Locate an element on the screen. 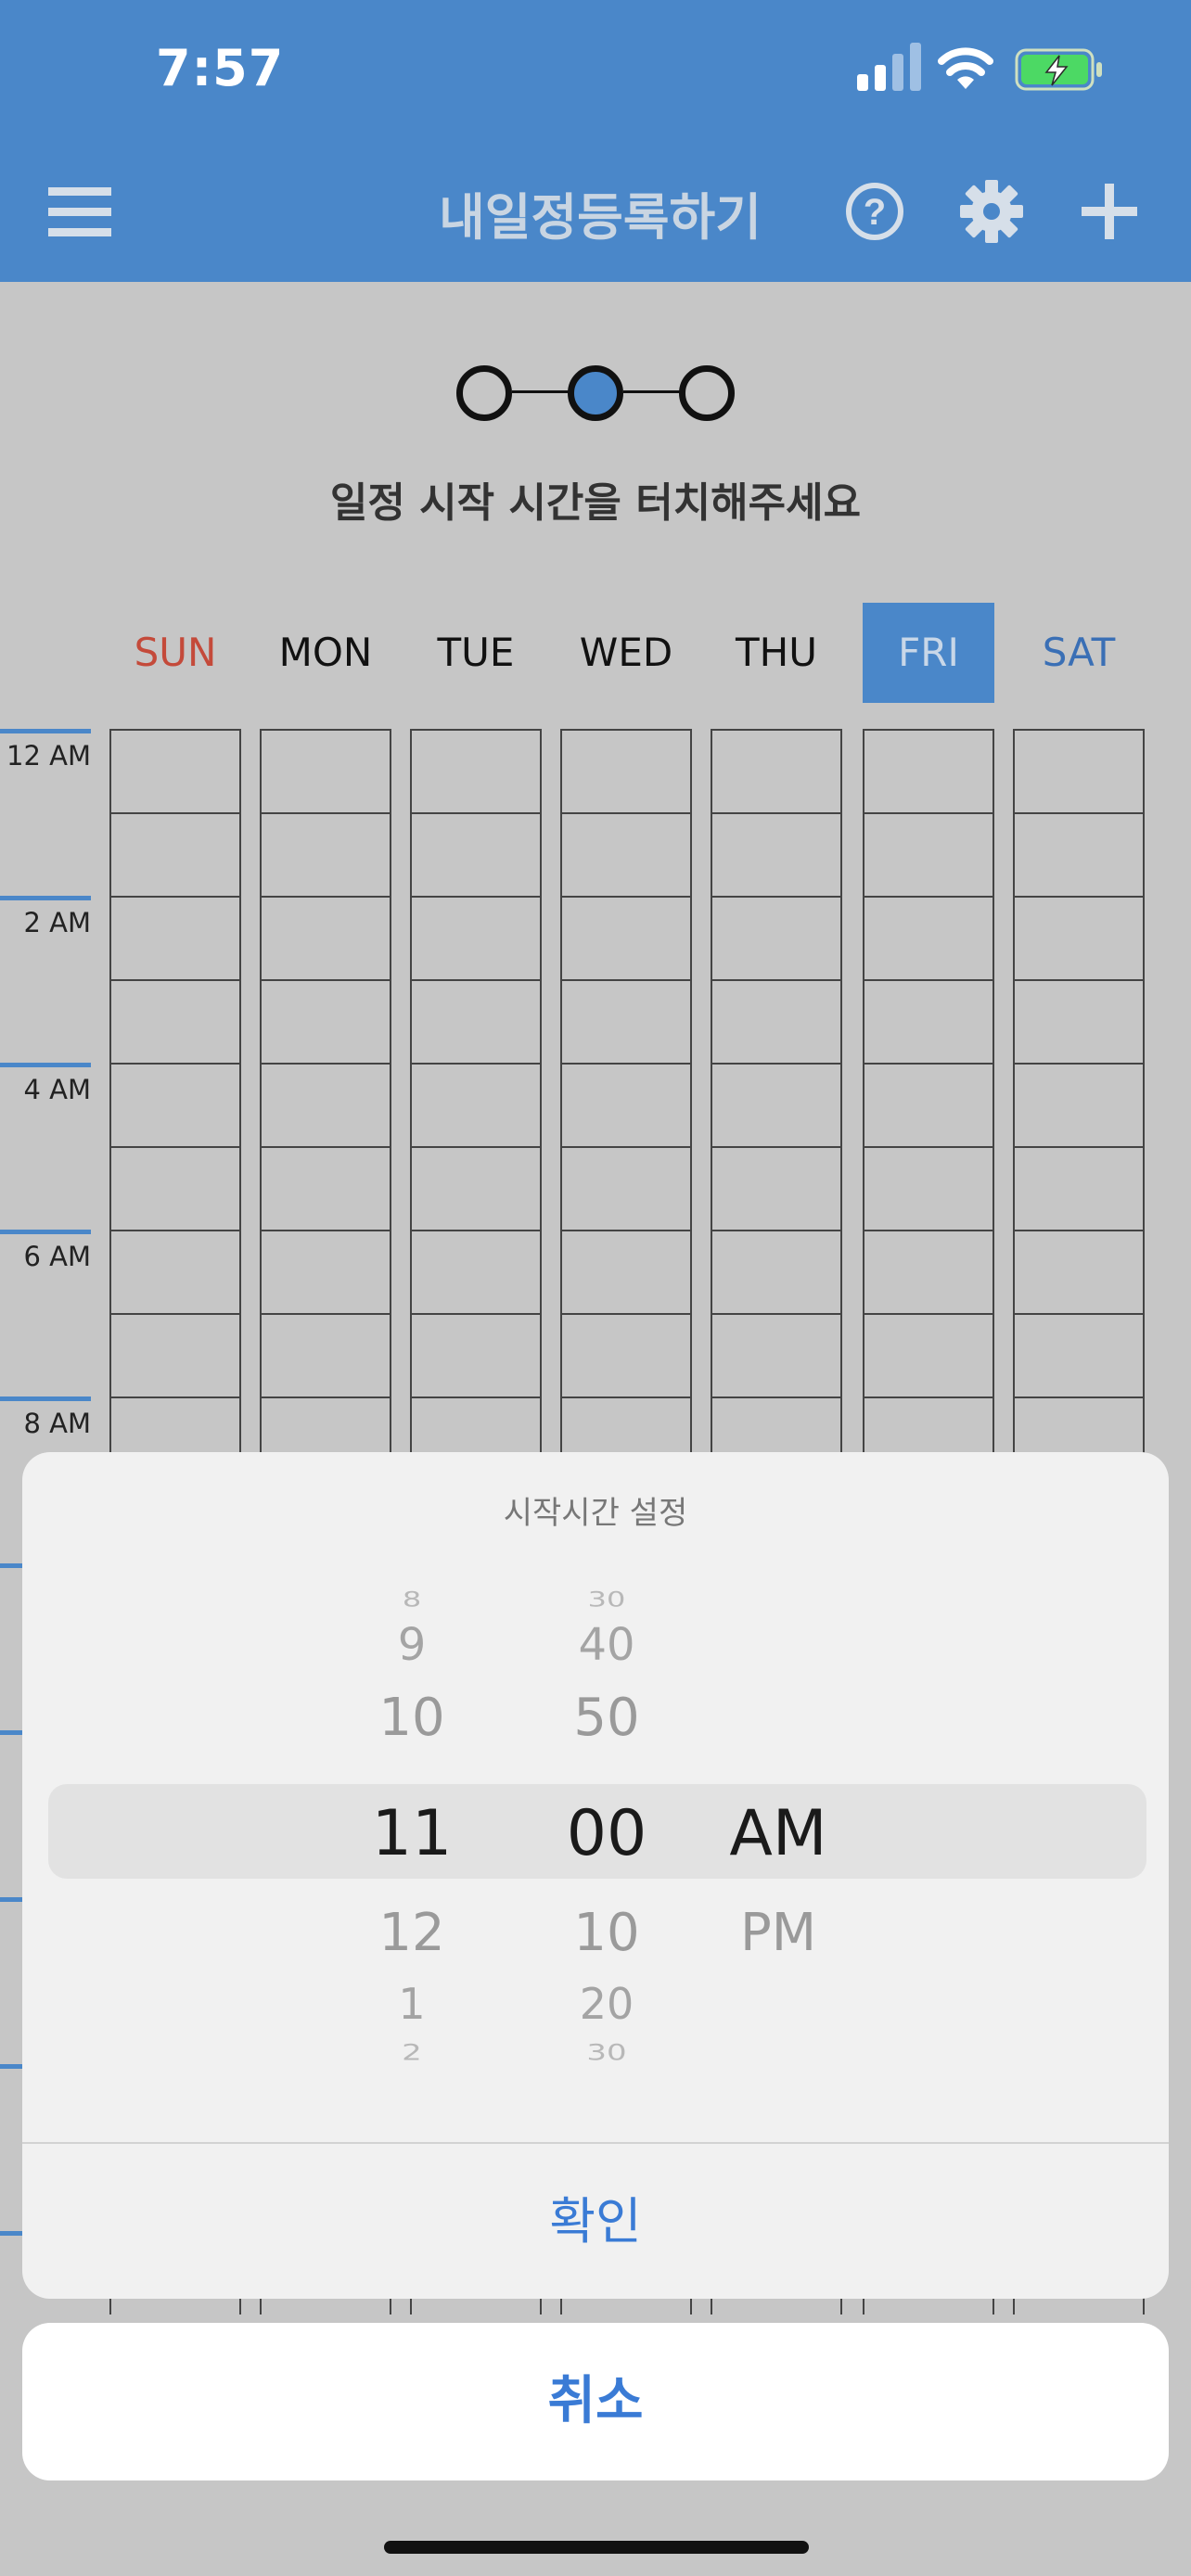 This screenshot has height=2576, width=1191. picker-minute-option: 40 is located at coordinates (606, 1645).